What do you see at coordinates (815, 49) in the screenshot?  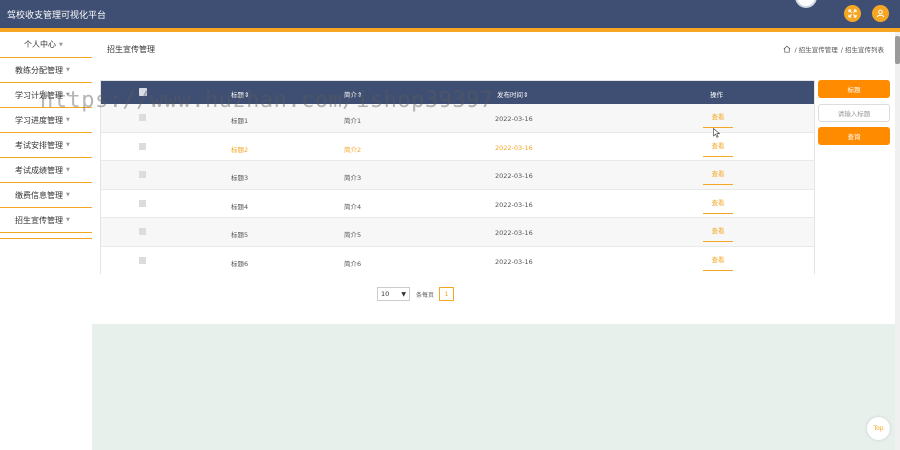 I see `breadcrumb-item: / 招生宣传管理` at bounding box center [815, 49].